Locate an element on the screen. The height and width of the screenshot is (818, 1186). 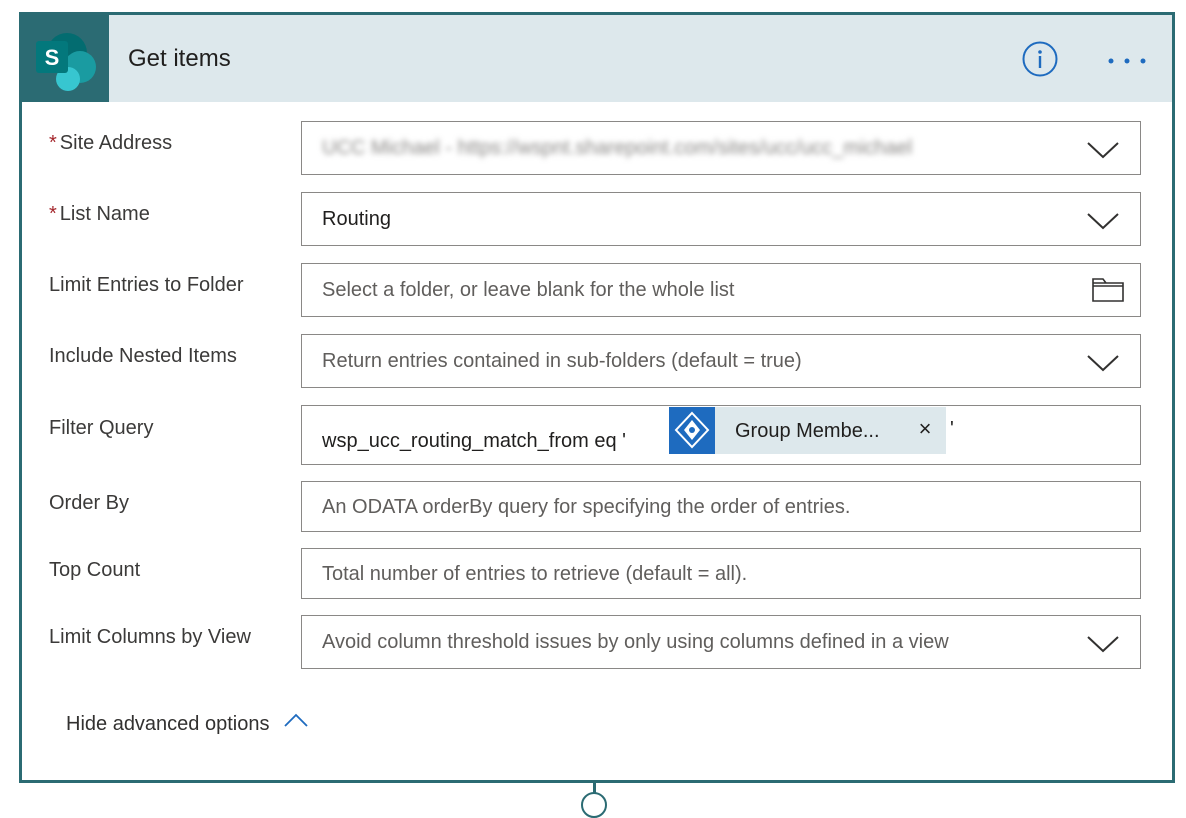
folder-icon is located at coordinates (1108, 290).